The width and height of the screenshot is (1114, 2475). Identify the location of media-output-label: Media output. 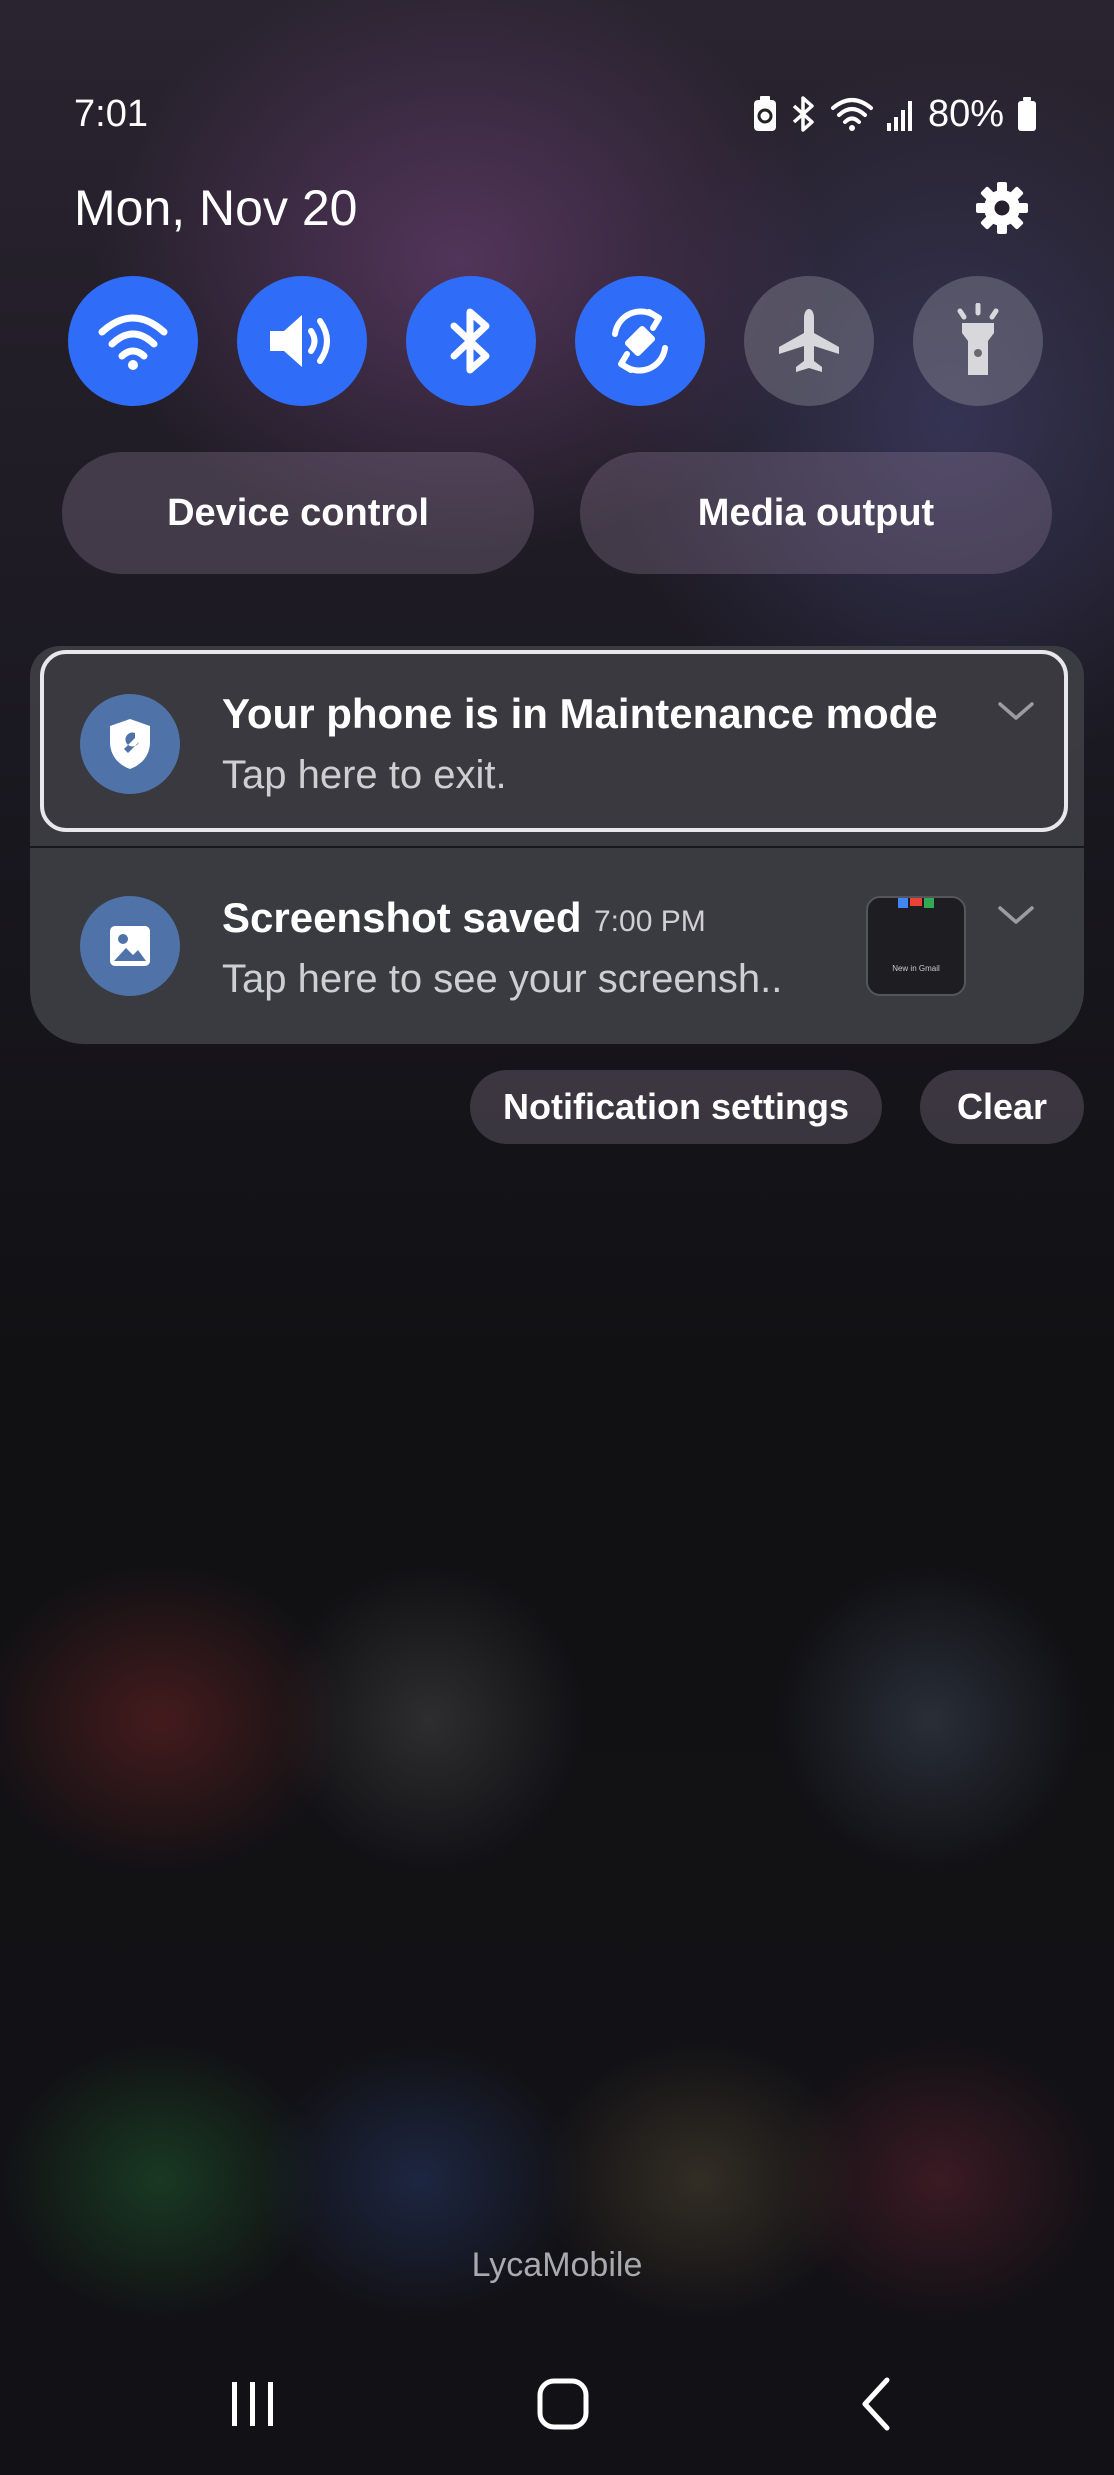
(816, 512).